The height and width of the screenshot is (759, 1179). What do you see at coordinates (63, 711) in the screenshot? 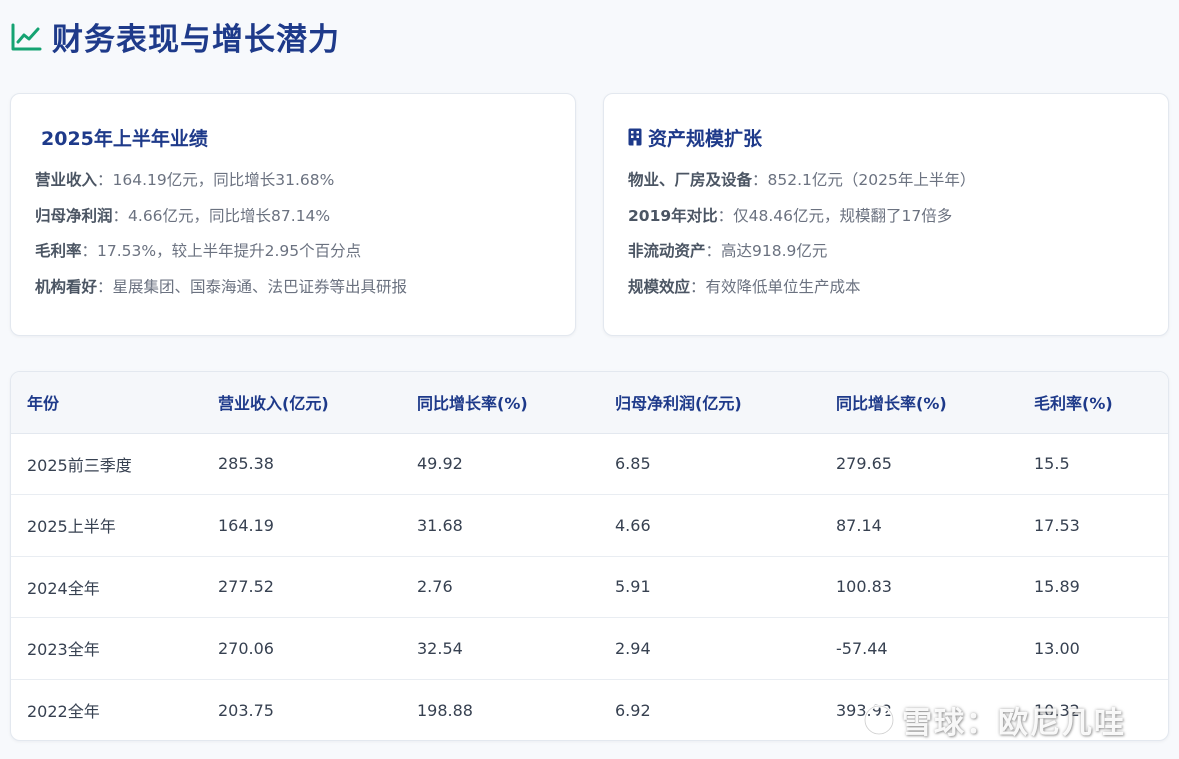
I see `cell-year: 2022全年` at bounding box center [63, 711].